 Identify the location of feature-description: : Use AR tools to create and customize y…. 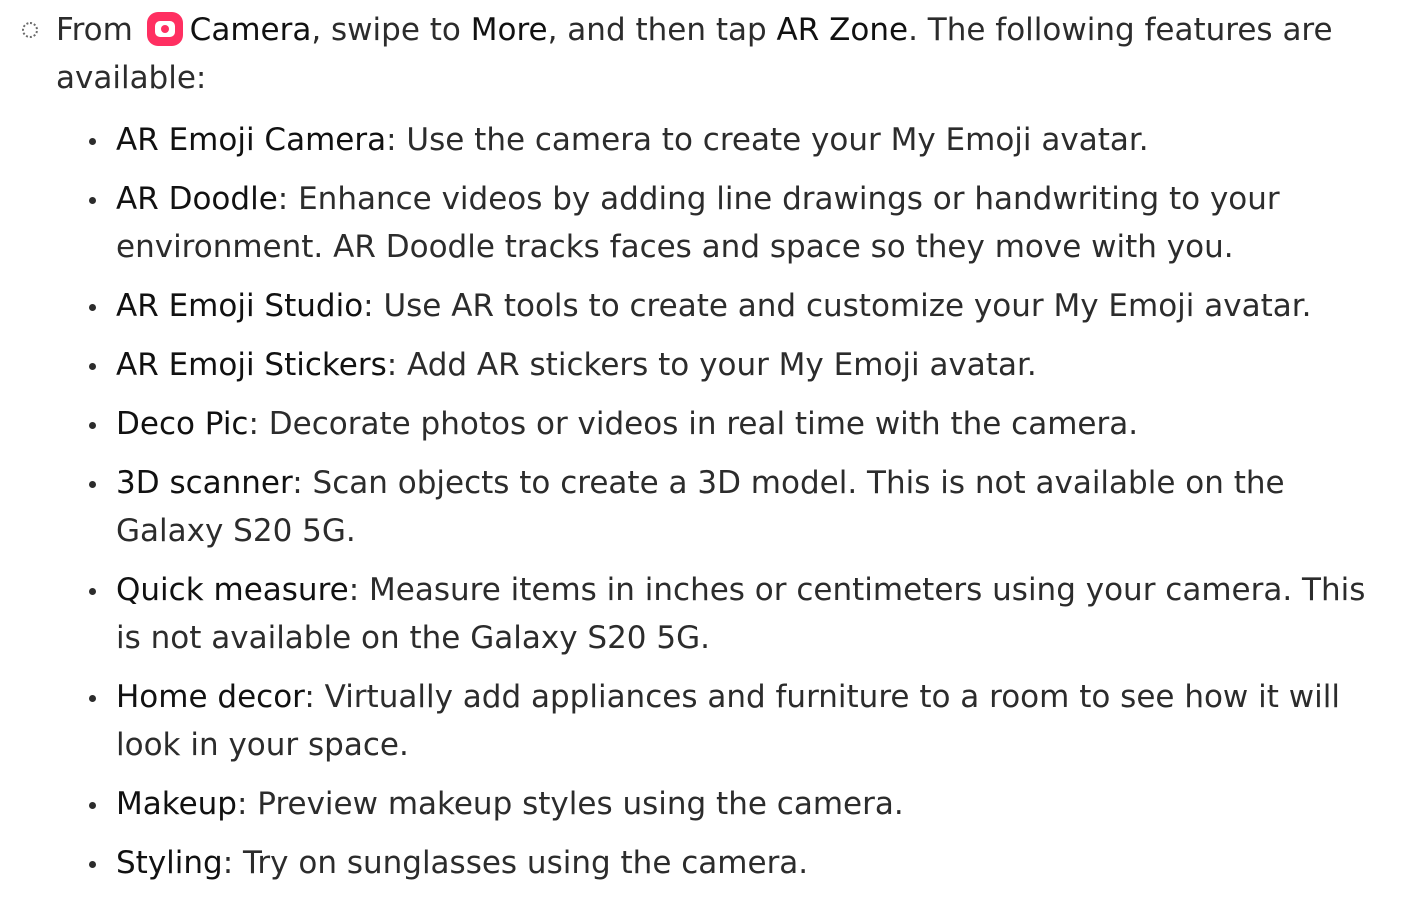
(837, 306).